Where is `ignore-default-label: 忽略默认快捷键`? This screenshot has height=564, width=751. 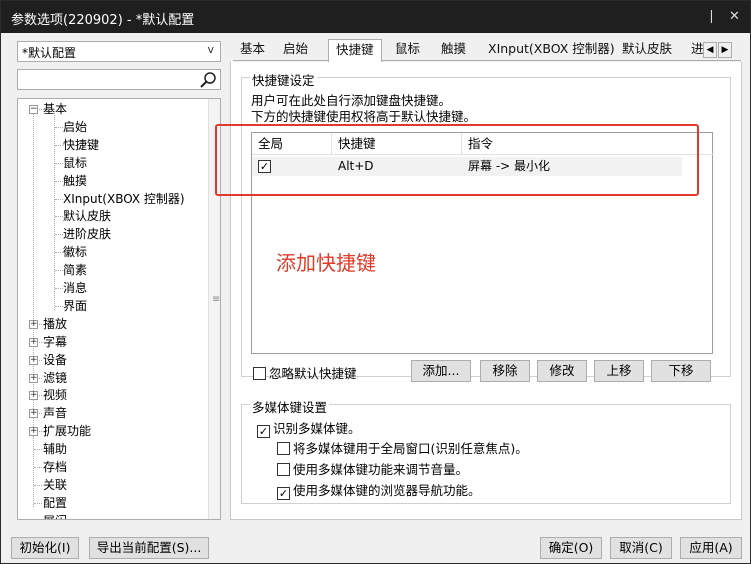 ignore-default-label: 忽略默认快捷键 is located at coordinates (313, 373).